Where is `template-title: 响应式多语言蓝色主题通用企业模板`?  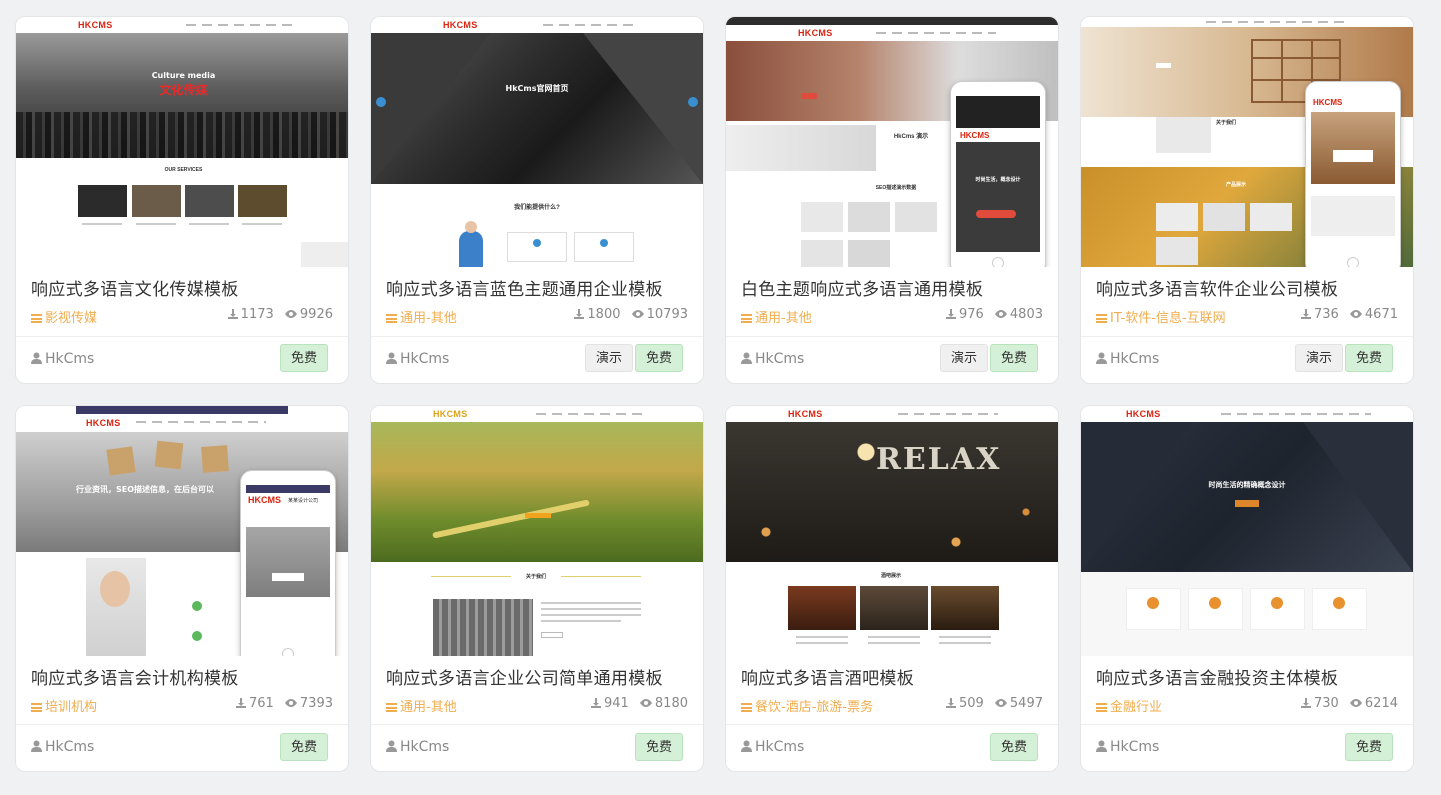 template-title: 响应式多语言蓝色主题通用企业模板 is located at coordinates (538, 287).